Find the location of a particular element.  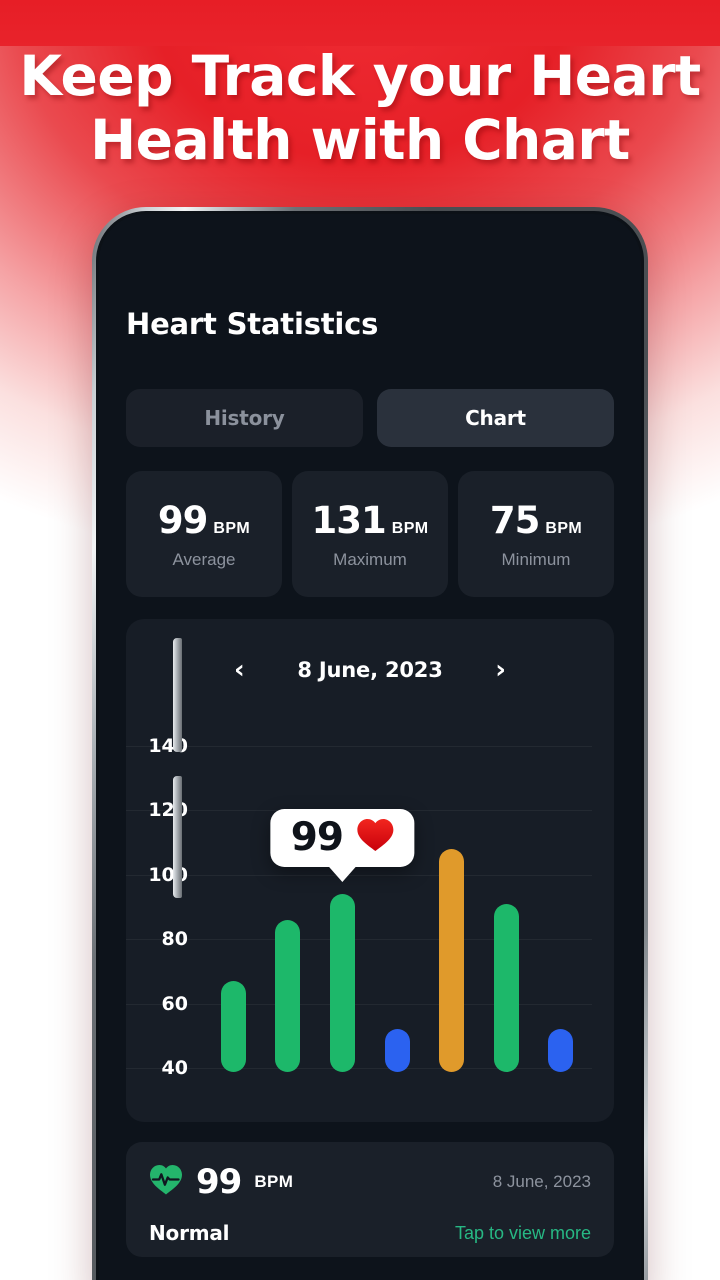

chevron-left-icon: ‹ is located at coordinates (239, 670).